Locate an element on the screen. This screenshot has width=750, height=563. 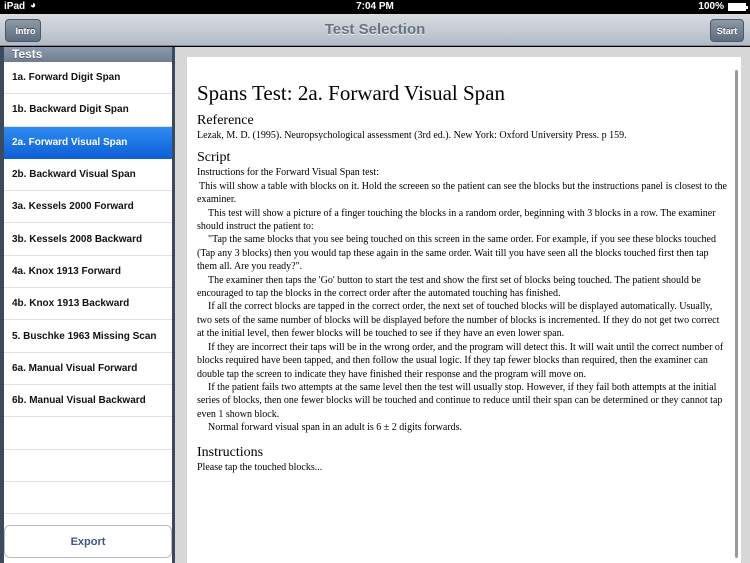
list-item: 4b. Knox 1913 Backward is located at coordinates (88, 304).